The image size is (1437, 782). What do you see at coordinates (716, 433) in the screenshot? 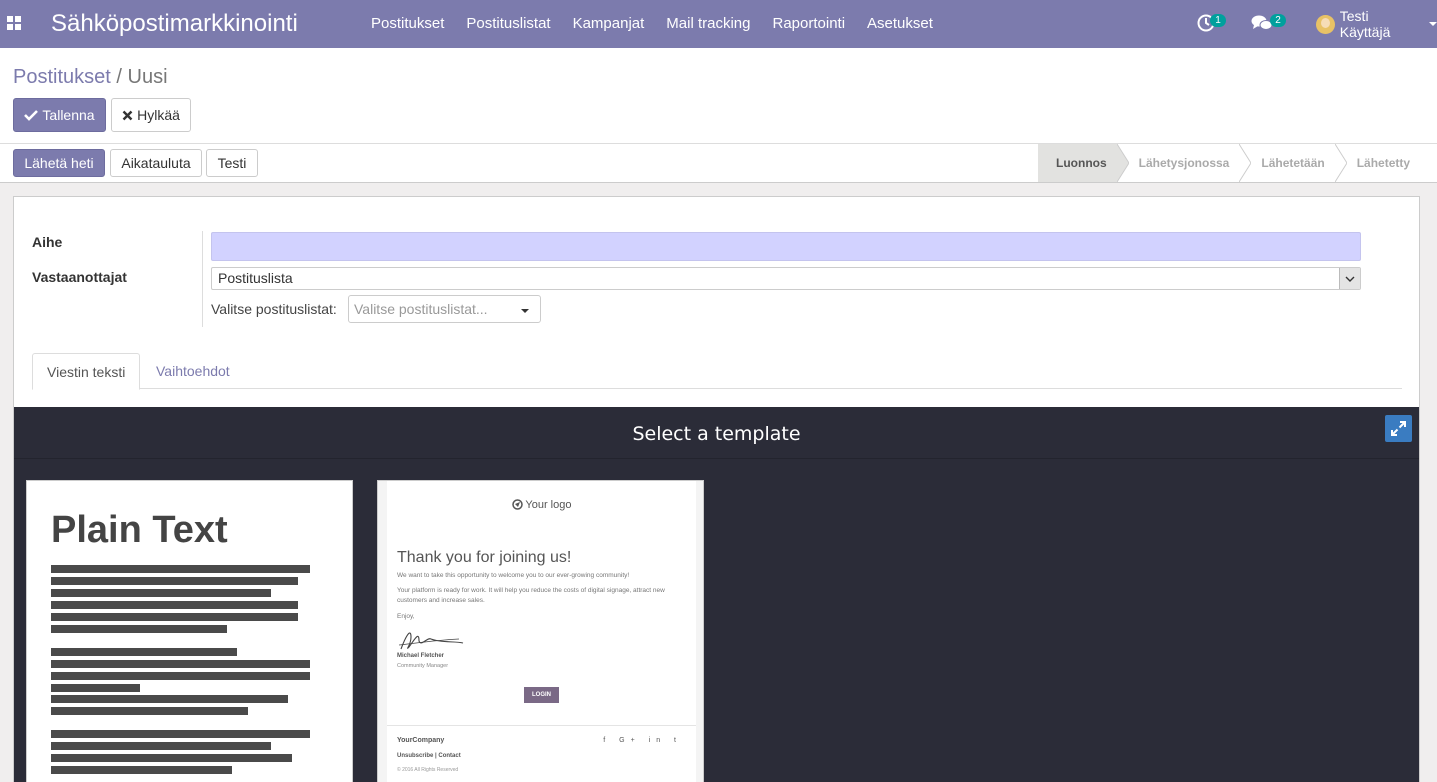
I see `template-chooser-title: Select a template` at bounding box center [716, 433].